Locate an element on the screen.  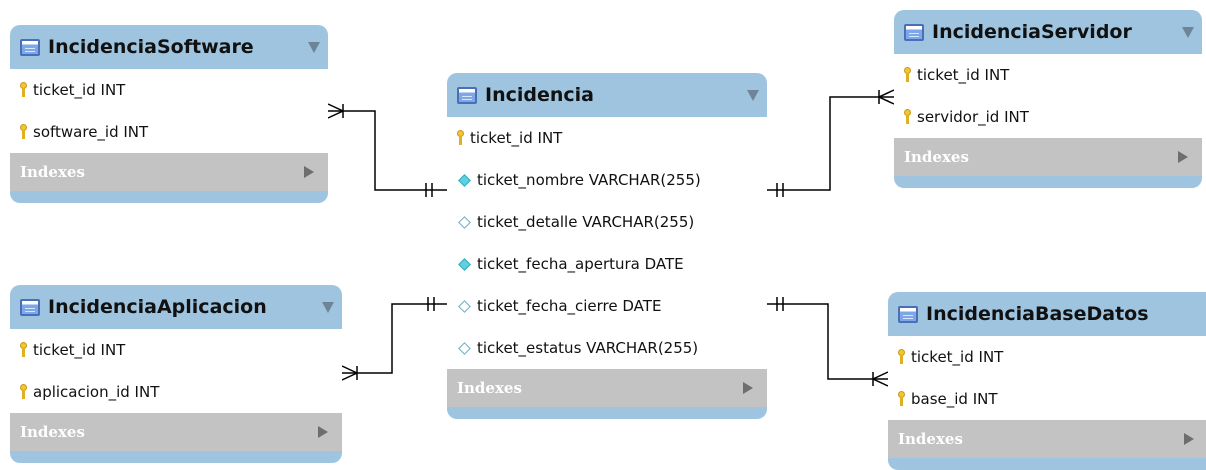
column-label: aplicacion_id INT is located at coordinates (96, 392).